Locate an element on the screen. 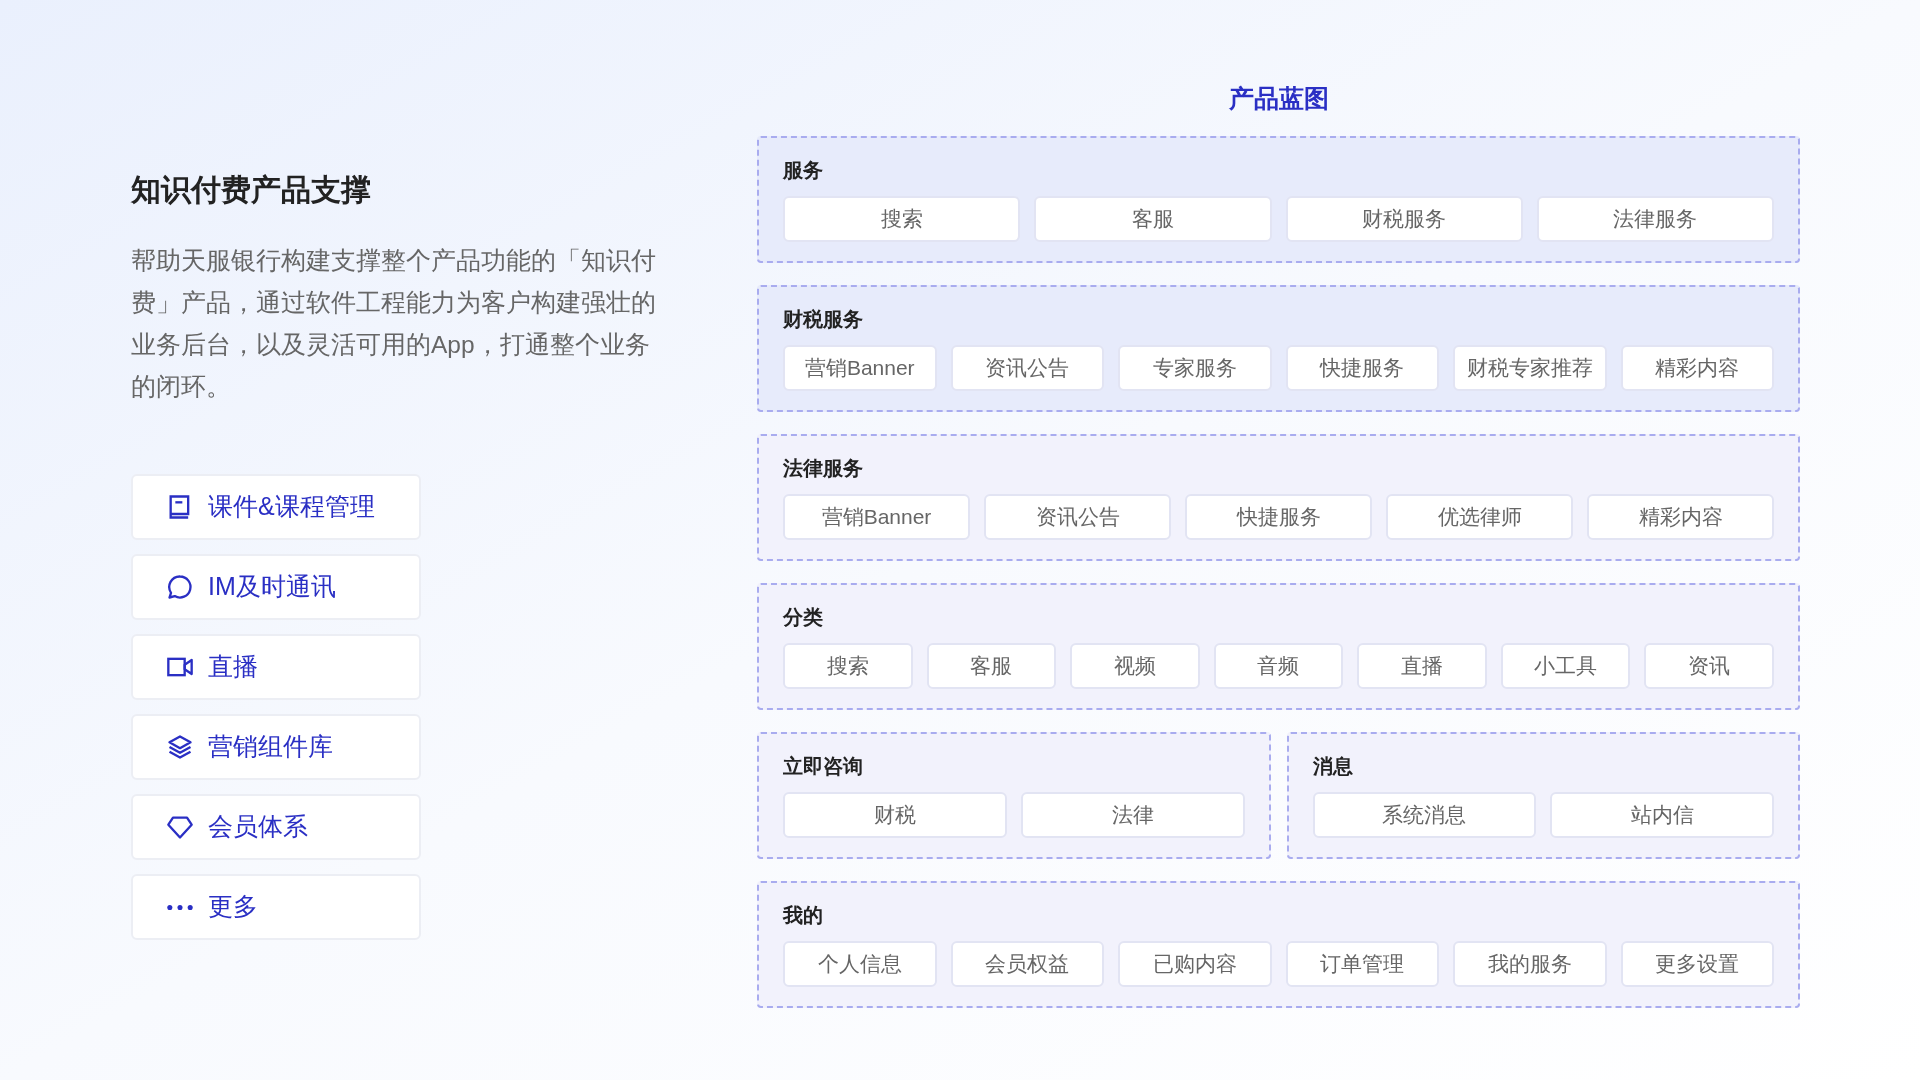 This screenshot has height=1080, width=1920. section-heading: 消息 is located at coordinates (1332, 766).